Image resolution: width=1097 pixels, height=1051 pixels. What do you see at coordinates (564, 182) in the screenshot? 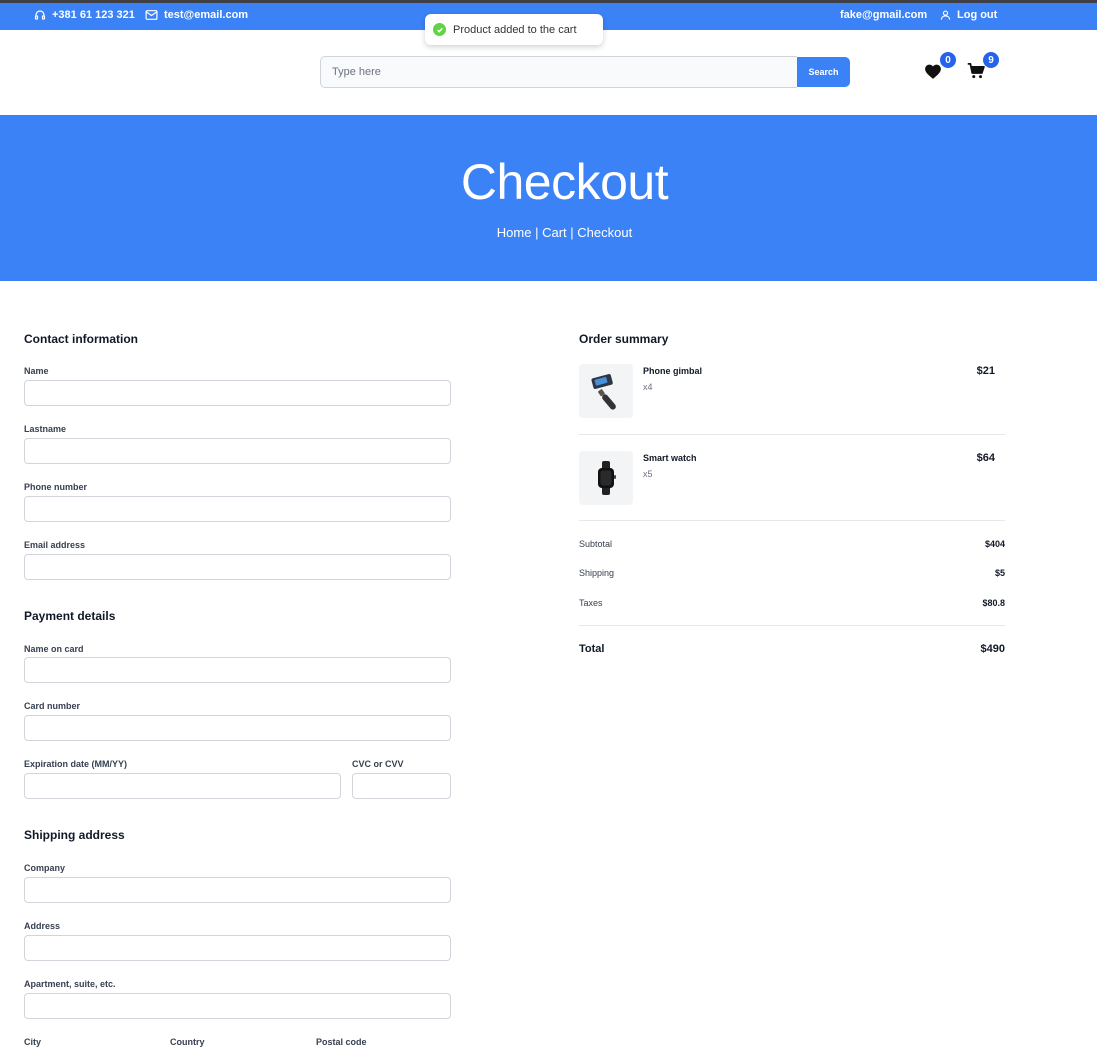
I see `page-title: Checkout` at bounding box center [564, 182].